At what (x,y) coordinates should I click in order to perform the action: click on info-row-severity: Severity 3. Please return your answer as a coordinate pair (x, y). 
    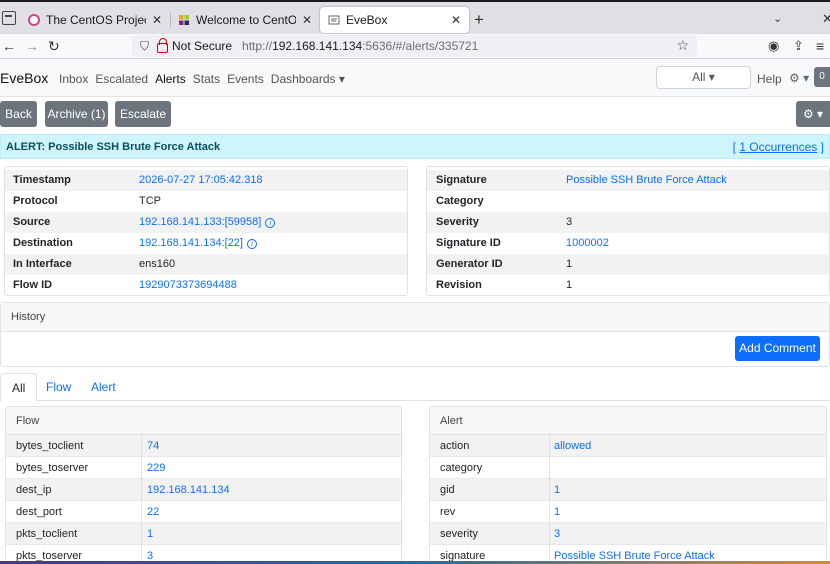
    Looking at the image, I should click on (628, 222).